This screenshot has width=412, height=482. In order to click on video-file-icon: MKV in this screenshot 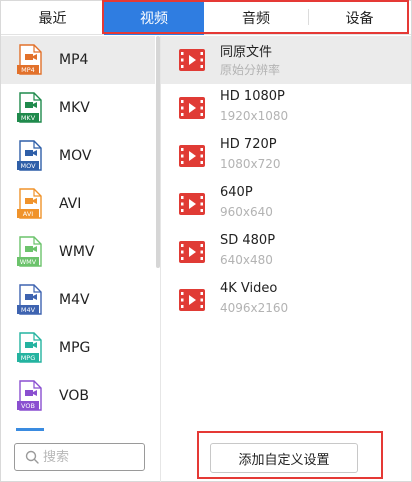, I will do `click(29, 107)`.